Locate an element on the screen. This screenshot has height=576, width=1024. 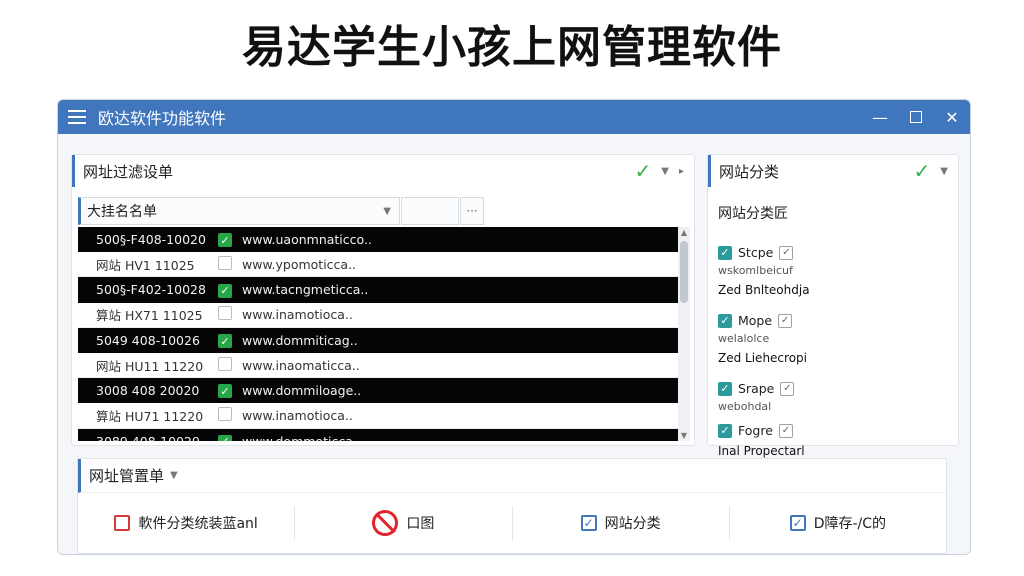
list-scrollbar: ▲ ▼ is located at coordinates (684, 334).